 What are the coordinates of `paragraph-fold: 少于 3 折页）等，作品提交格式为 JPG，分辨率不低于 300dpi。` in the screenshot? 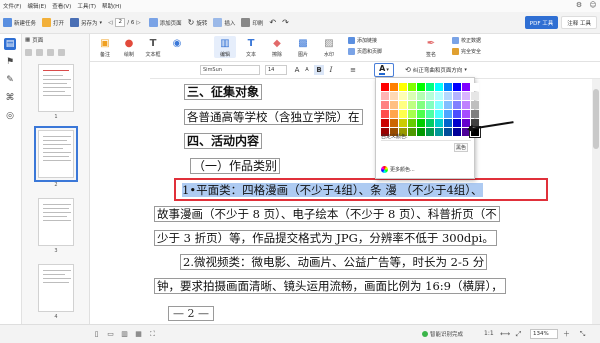 It's located at (325, 238).